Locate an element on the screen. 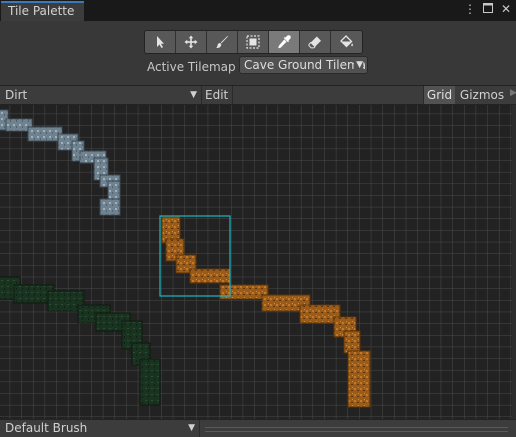  palette-toolbar: Dirt ▼ Edit Grid Gizmos ▶ is located at coordinates (258, 95).